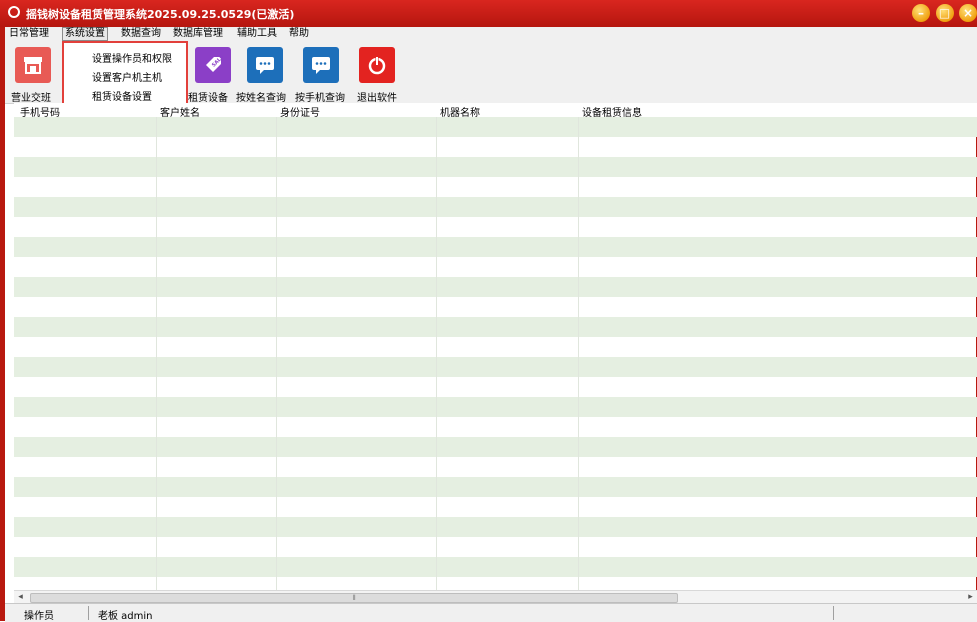 Image resolution: width=977 pixels, height=622 pixels. I want to click on minimize-icon: –, so click(921, 13).